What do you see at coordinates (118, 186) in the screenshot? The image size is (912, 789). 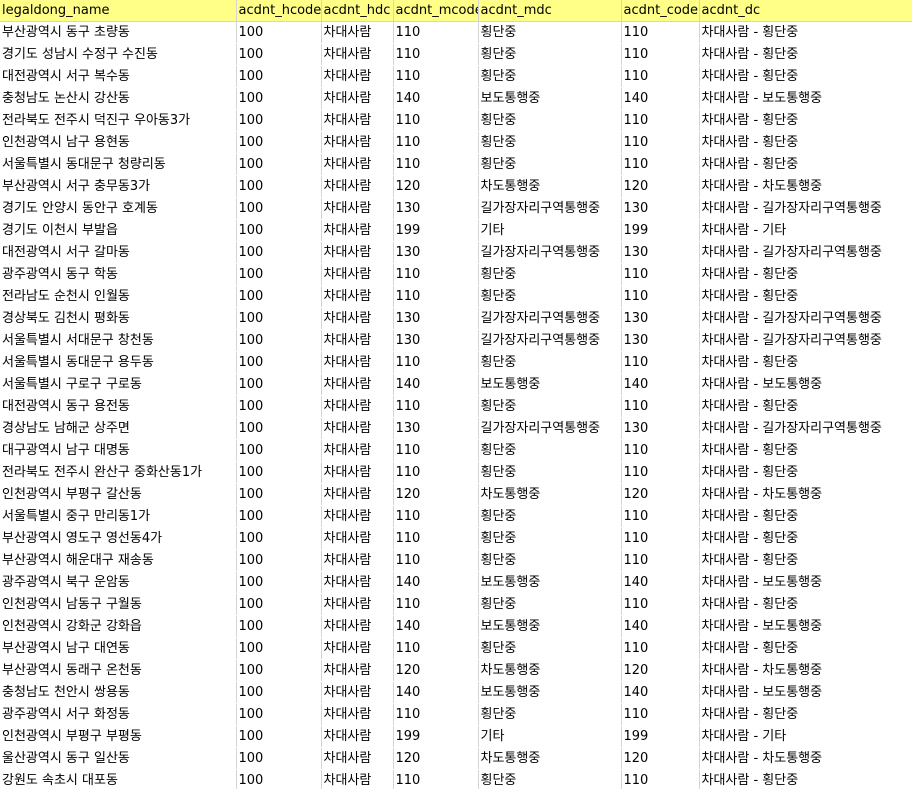 I see `cell-legaldong-name: 부산광역시 서구 충무동3가` at bounding box center [118, 186].